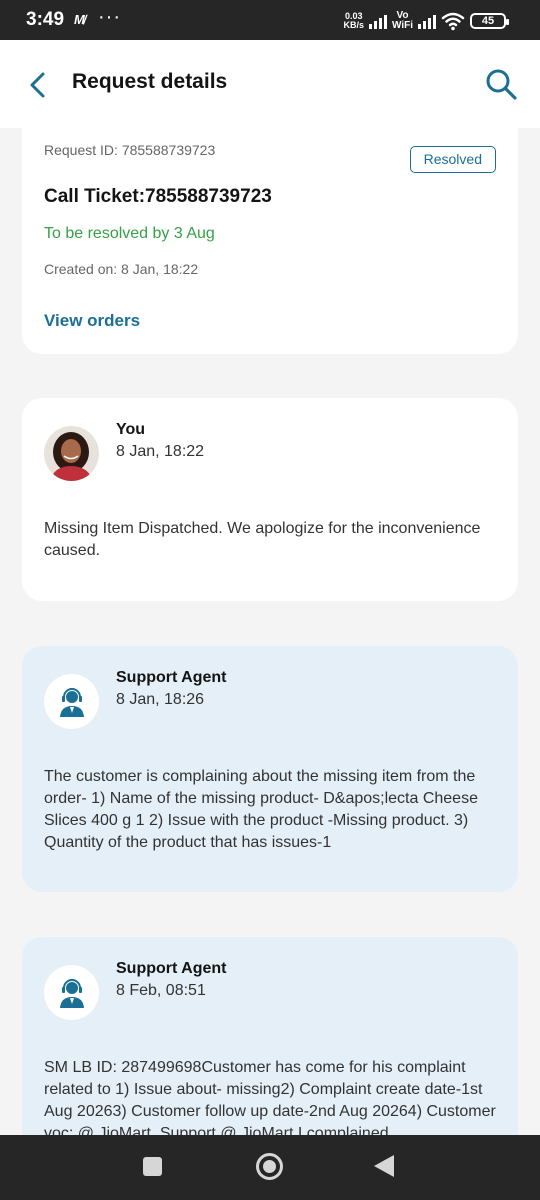 This screenshot has height=1200, width=540. I want to click on search-icon, so click(501, 84).